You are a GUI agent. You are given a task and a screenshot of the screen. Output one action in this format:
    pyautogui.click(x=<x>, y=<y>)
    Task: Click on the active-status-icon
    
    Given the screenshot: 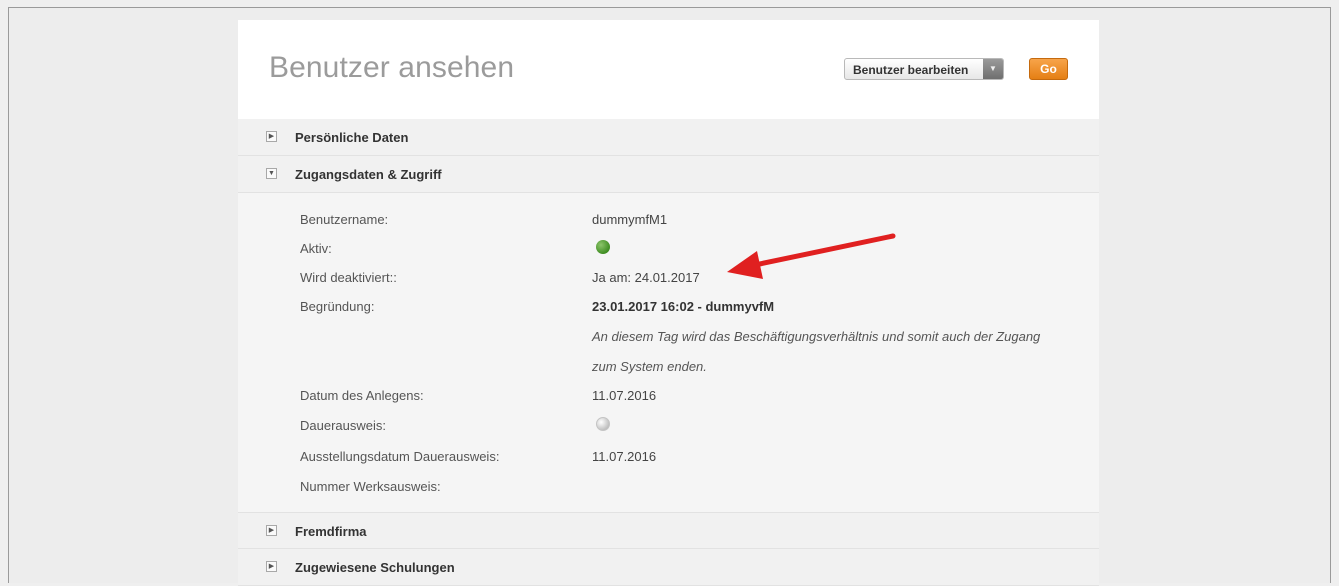 What is the action you would take?
    pyautogui.click(x=603, y=247)
    